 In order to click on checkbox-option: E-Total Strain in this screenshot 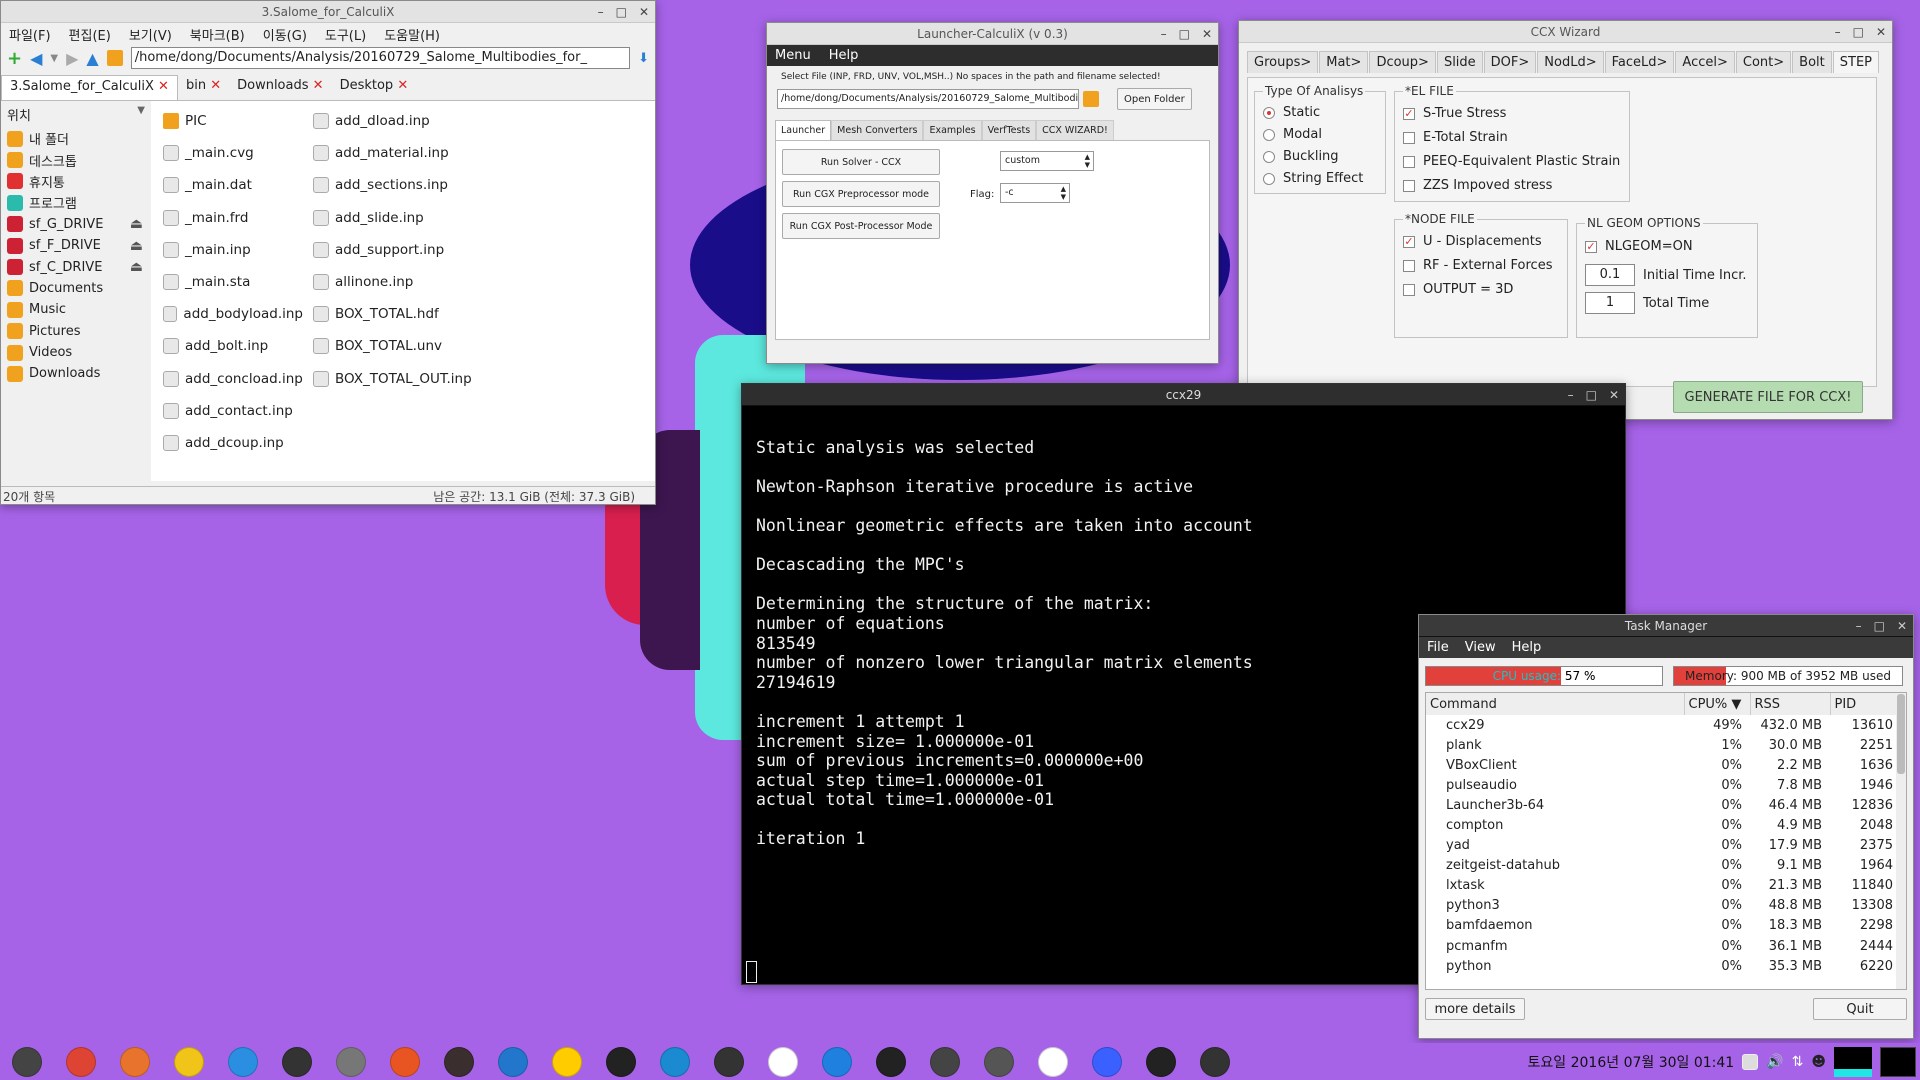, I will do `click(1512, 138)`.